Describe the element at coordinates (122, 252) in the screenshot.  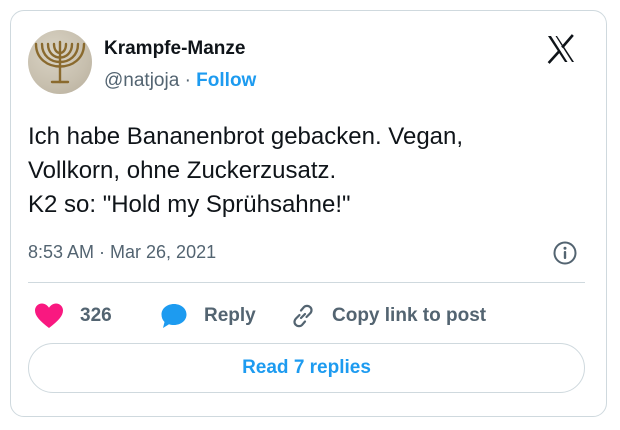
I see `tweet-timestamp: 8:53 AM · Mar 26, 2021` at that location.